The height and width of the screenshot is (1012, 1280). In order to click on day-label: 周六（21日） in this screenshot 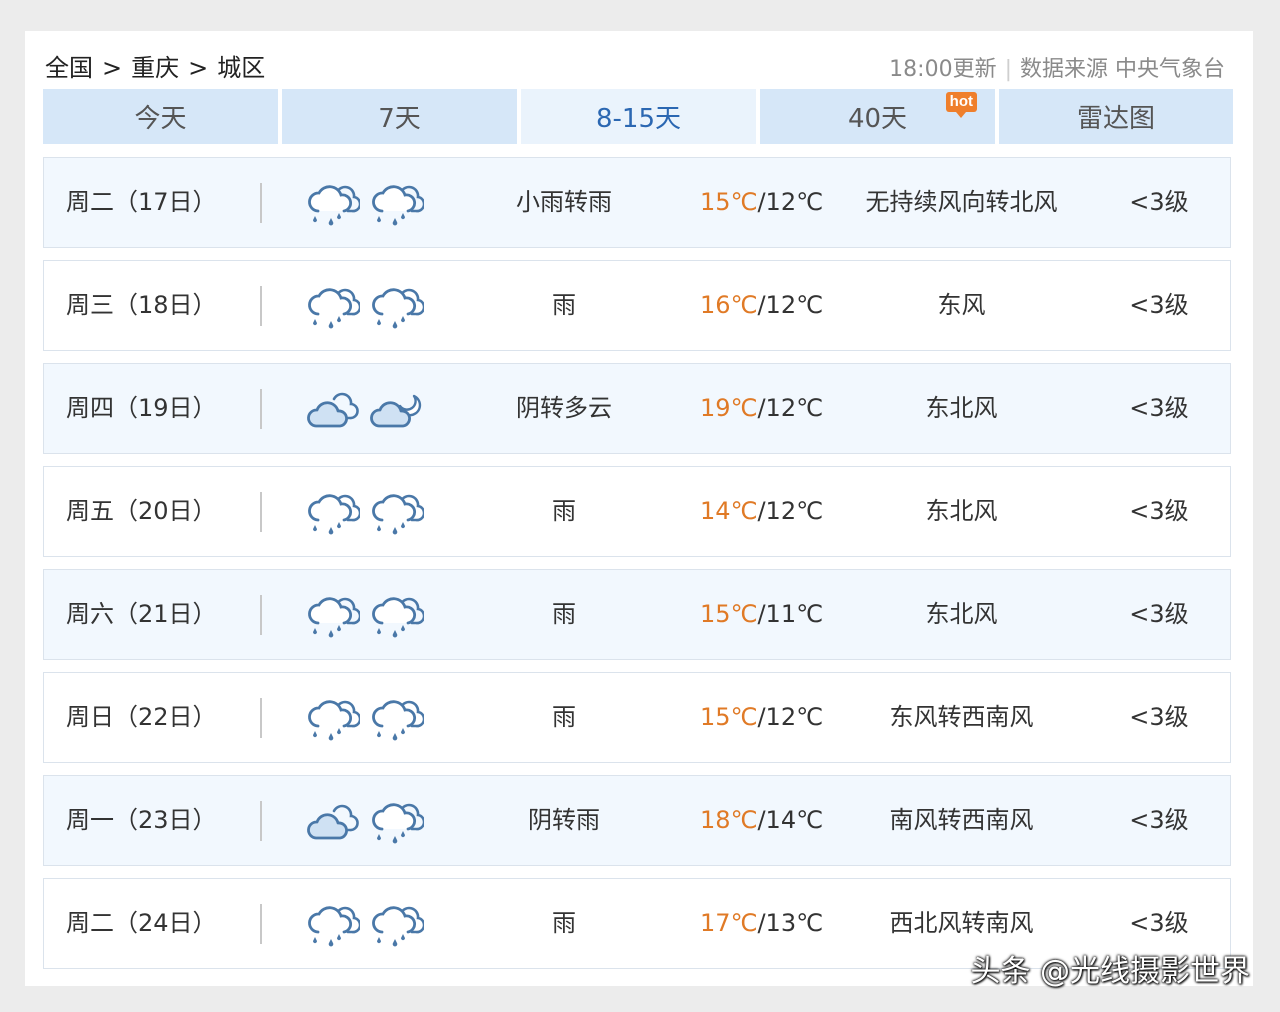, I will do `click(141, 614)`.